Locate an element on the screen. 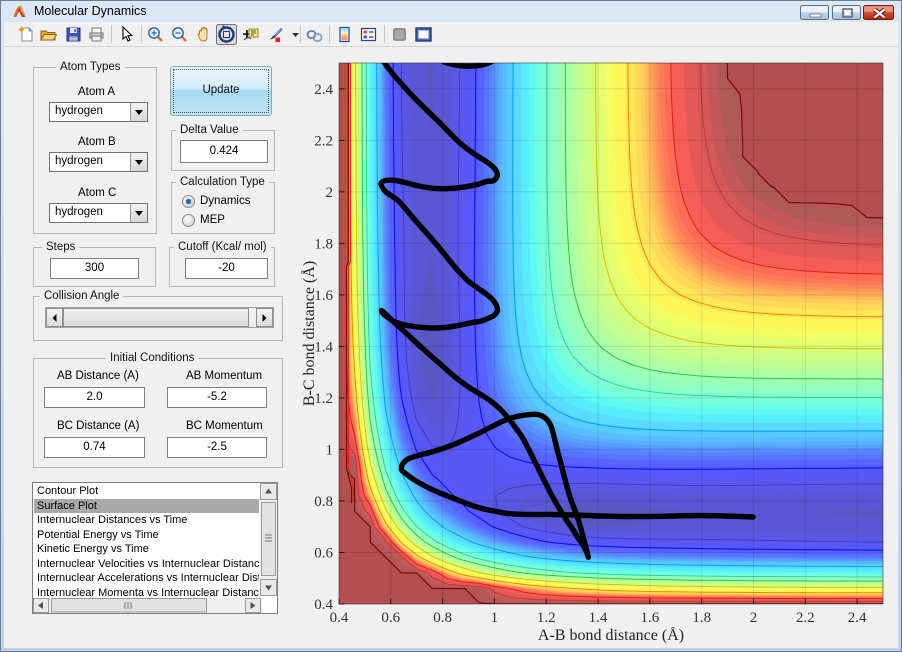  svg-text: 1.4 is located at coordinates (598, 618).